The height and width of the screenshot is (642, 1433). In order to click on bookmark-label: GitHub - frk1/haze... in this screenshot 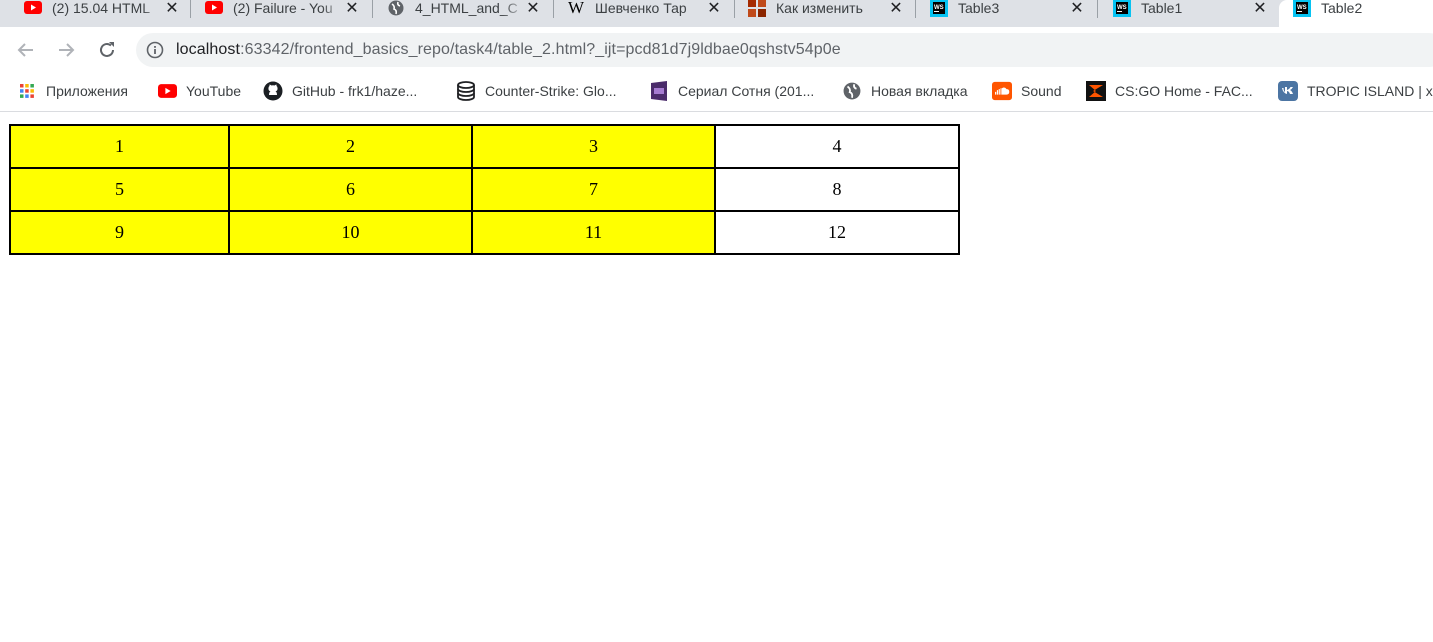, I will do `click(355, 91)`.